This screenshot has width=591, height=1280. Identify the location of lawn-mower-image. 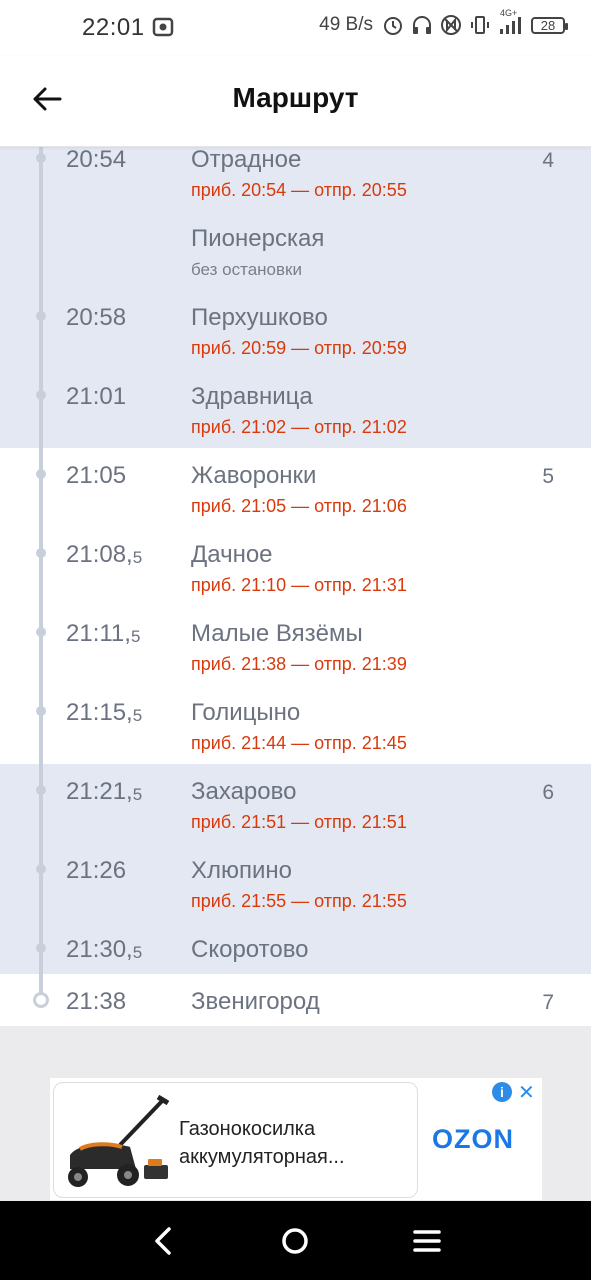
(119, 1140).